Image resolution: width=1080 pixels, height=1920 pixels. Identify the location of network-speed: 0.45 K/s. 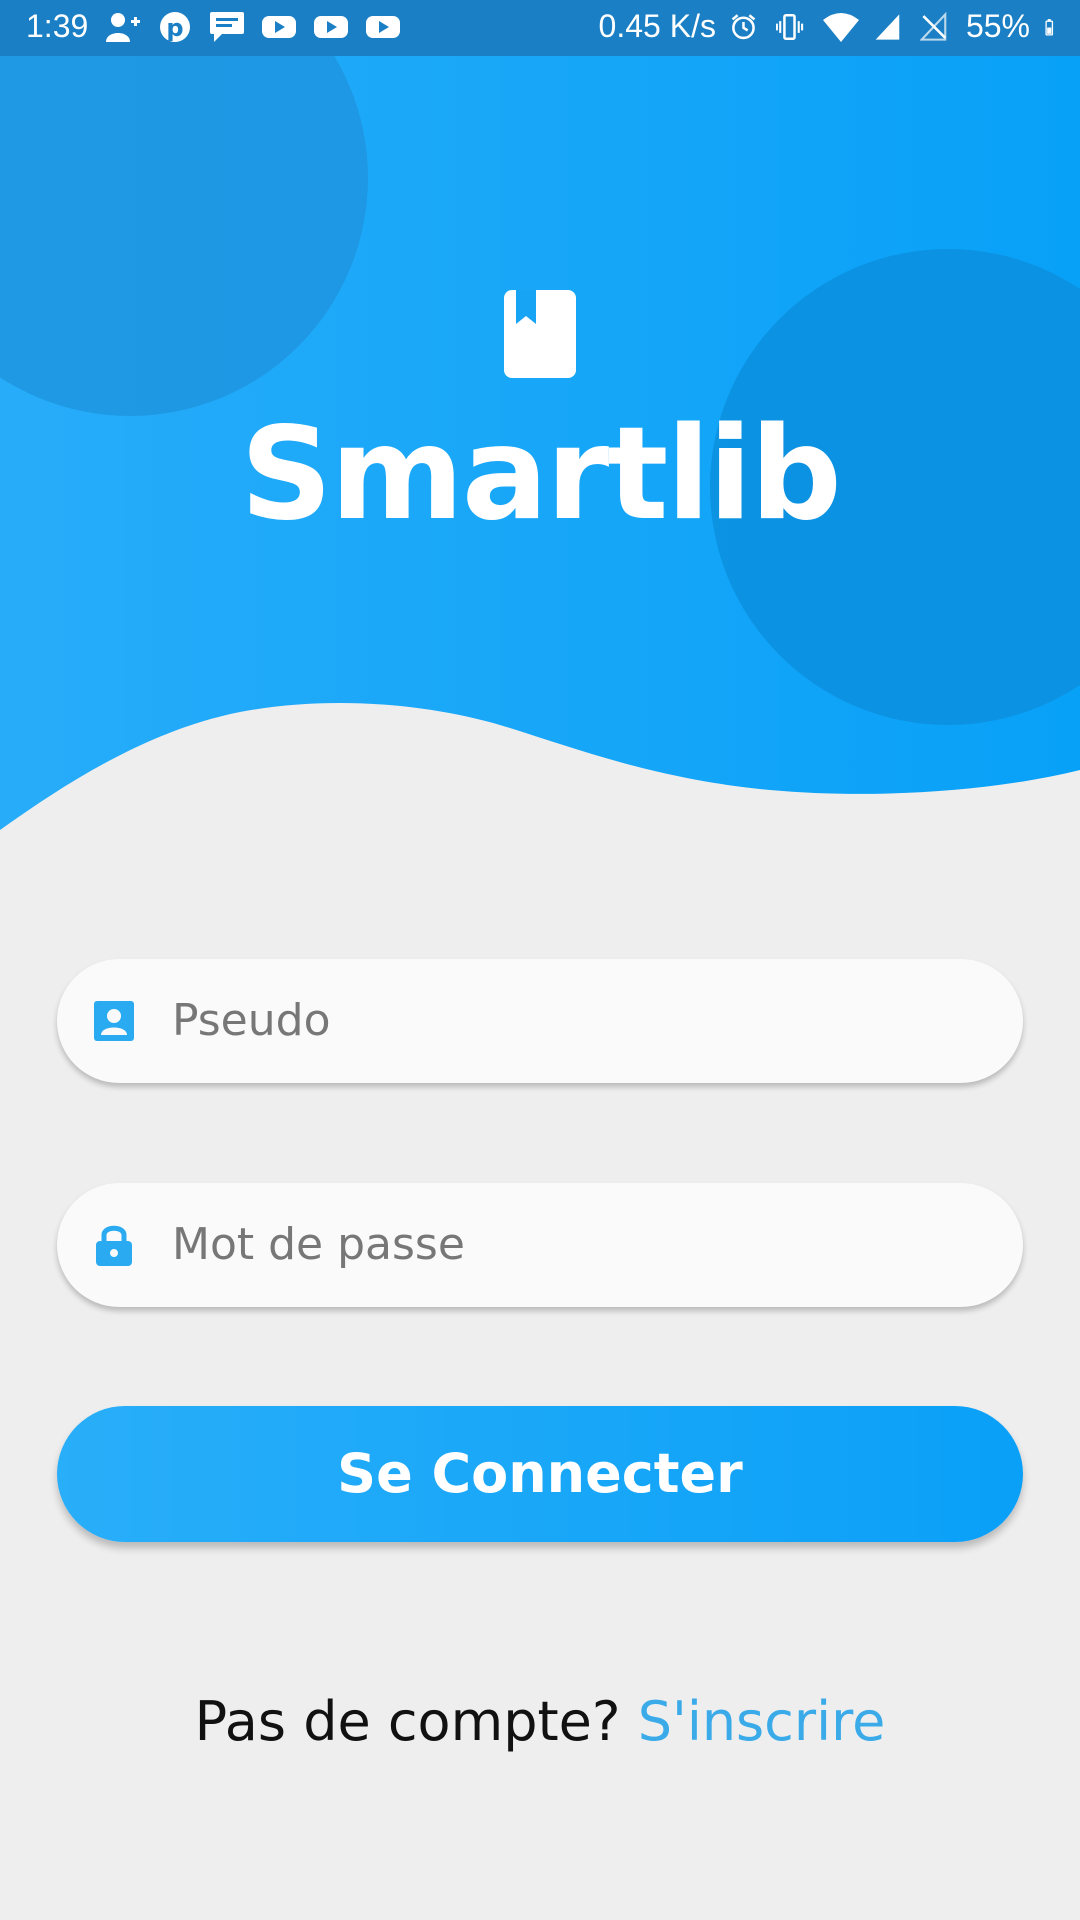
(657, 26).